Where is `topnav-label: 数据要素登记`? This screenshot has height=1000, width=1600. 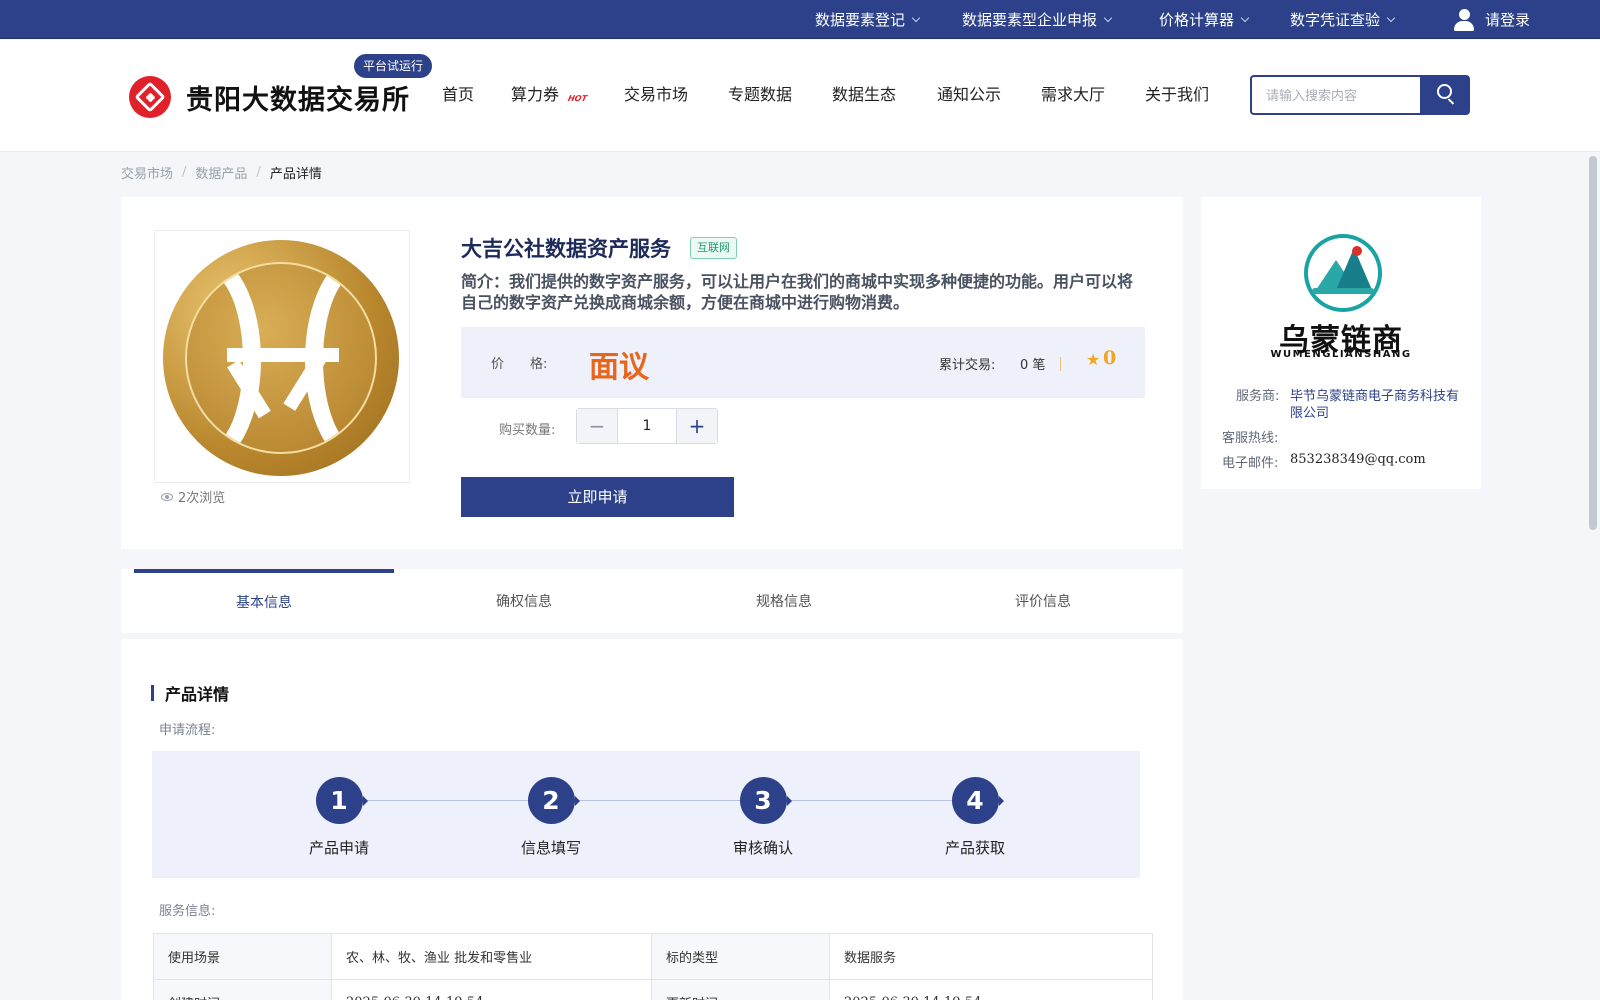 topnav-label: 数据要素登记 is located at coordinates (860, 20).